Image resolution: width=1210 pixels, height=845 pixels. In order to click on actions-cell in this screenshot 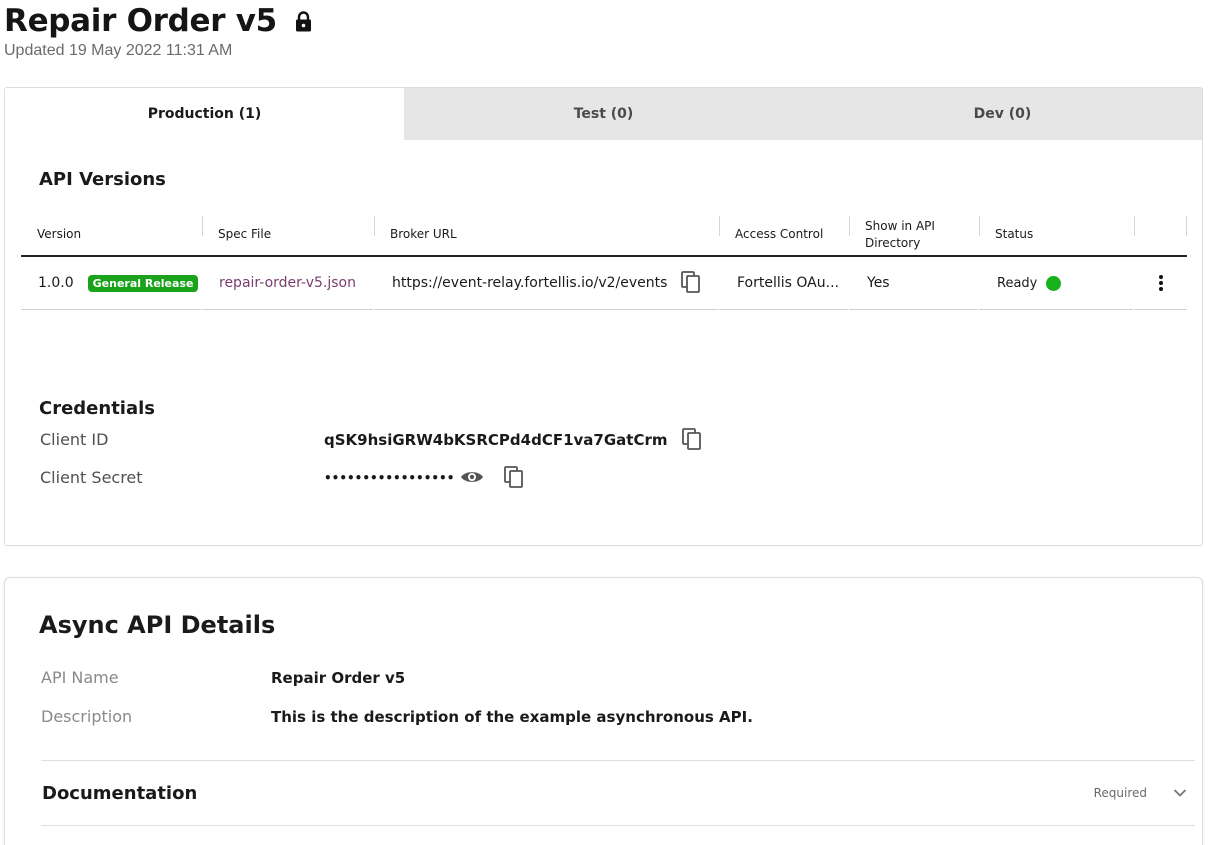, I will do `click(1160, 283)`.